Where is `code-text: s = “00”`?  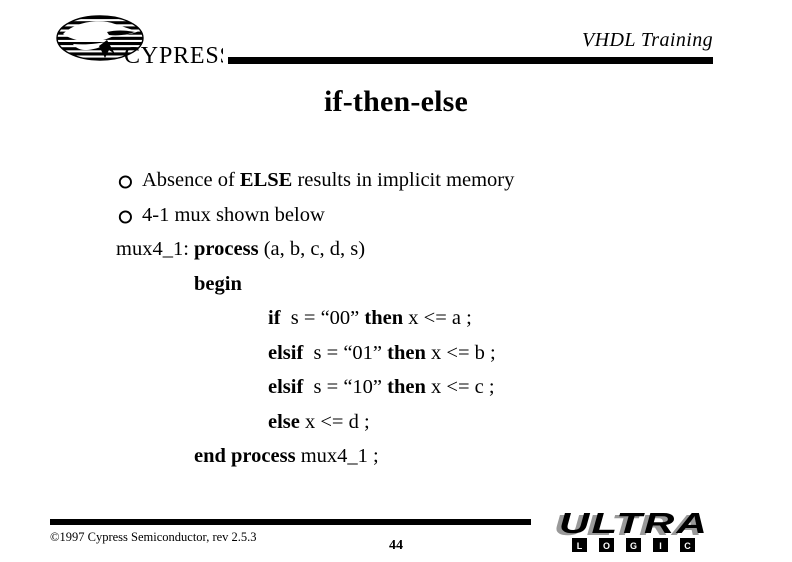
code-text: s = “00” is located at coordinates (322, 318).